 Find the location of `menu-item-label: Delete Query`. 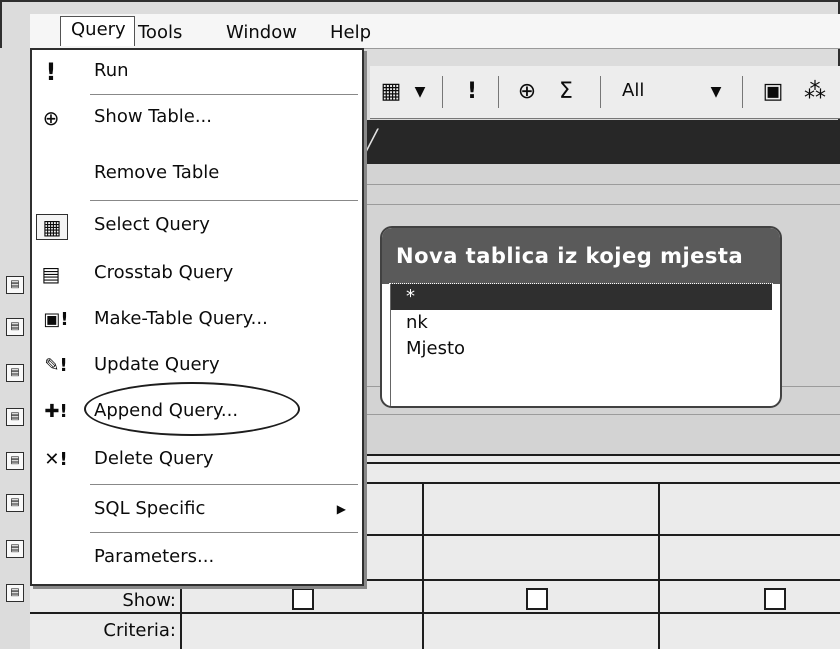

menu-item-label: Delete Query is located at coordinates (154, 458).